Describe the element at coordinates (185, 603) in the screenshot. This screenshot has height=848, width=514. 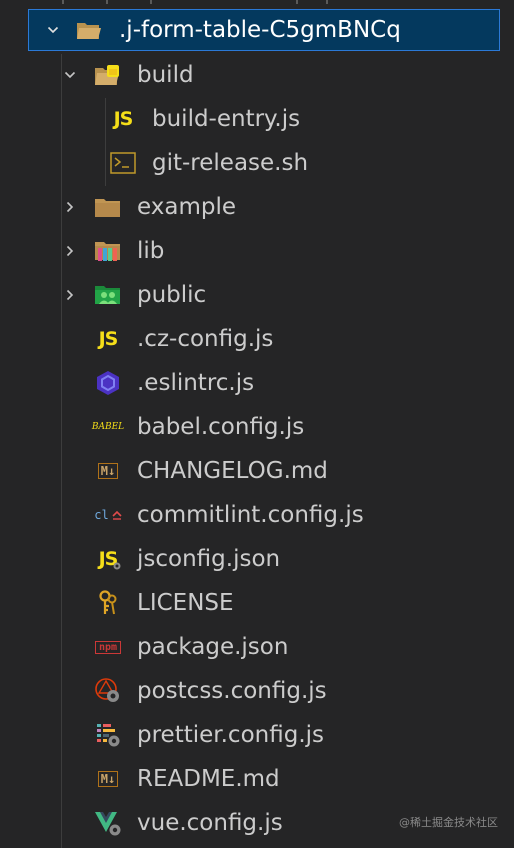
I see `file-label: LICENSE` at that location.